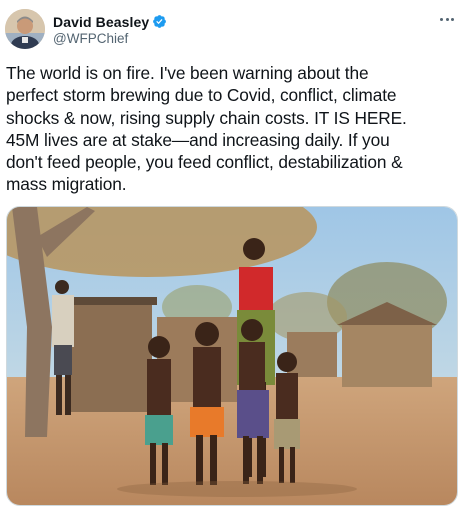 This screenshot has height=511, width=471. What do you see at coordinates (90, 38) in the screenshot?
I see `author-handle: @WFPChief` at bounding box center [90, 38].